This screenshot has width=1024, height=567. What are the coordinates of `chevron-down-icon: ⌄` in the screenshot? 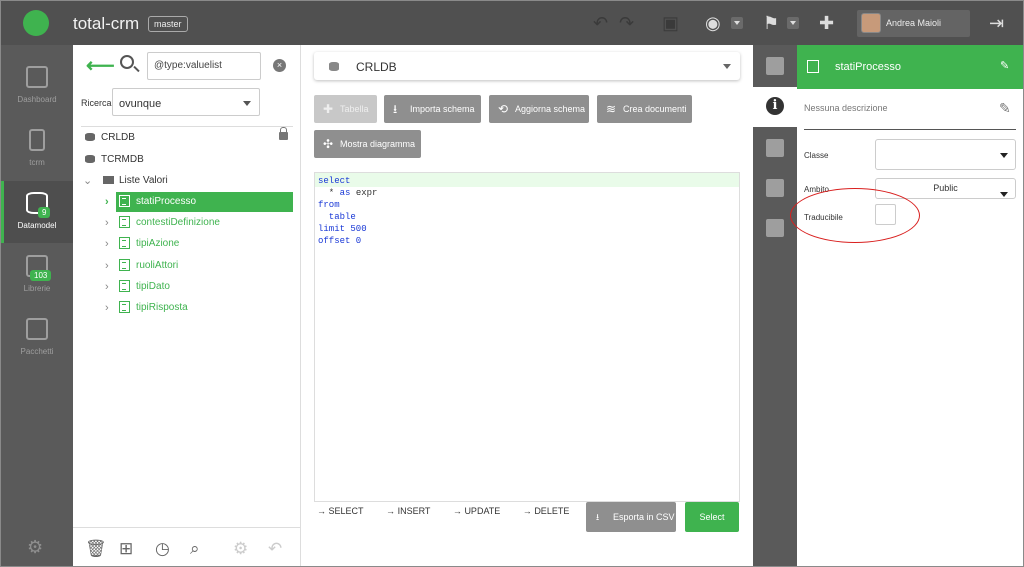 It's located at (87, 181).